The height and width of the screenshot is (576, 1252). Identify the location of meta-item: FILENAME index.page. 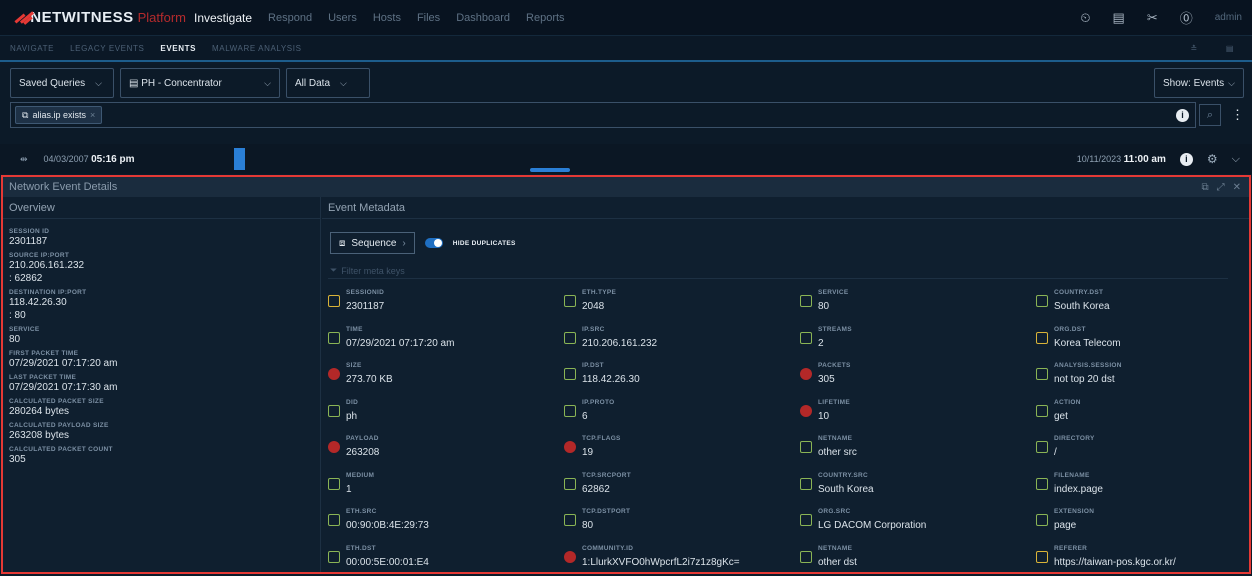
(1142, 490).